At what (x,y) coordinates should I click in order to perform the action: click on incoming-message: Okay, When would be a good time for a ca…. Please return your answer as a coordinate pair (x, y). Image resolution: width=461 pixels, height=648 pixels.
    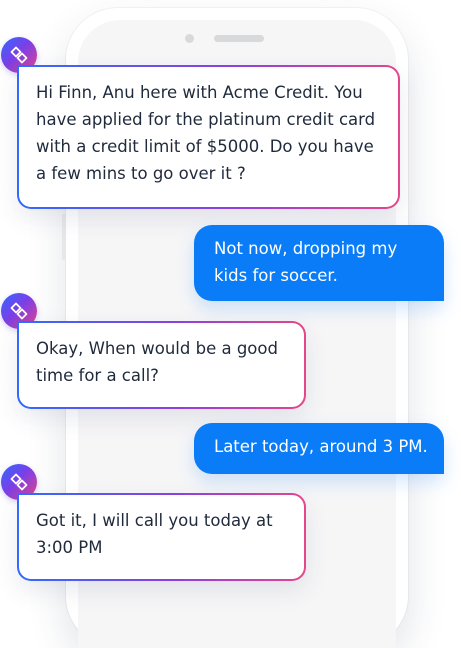
    Looking at the image, I should click on (161, 365).